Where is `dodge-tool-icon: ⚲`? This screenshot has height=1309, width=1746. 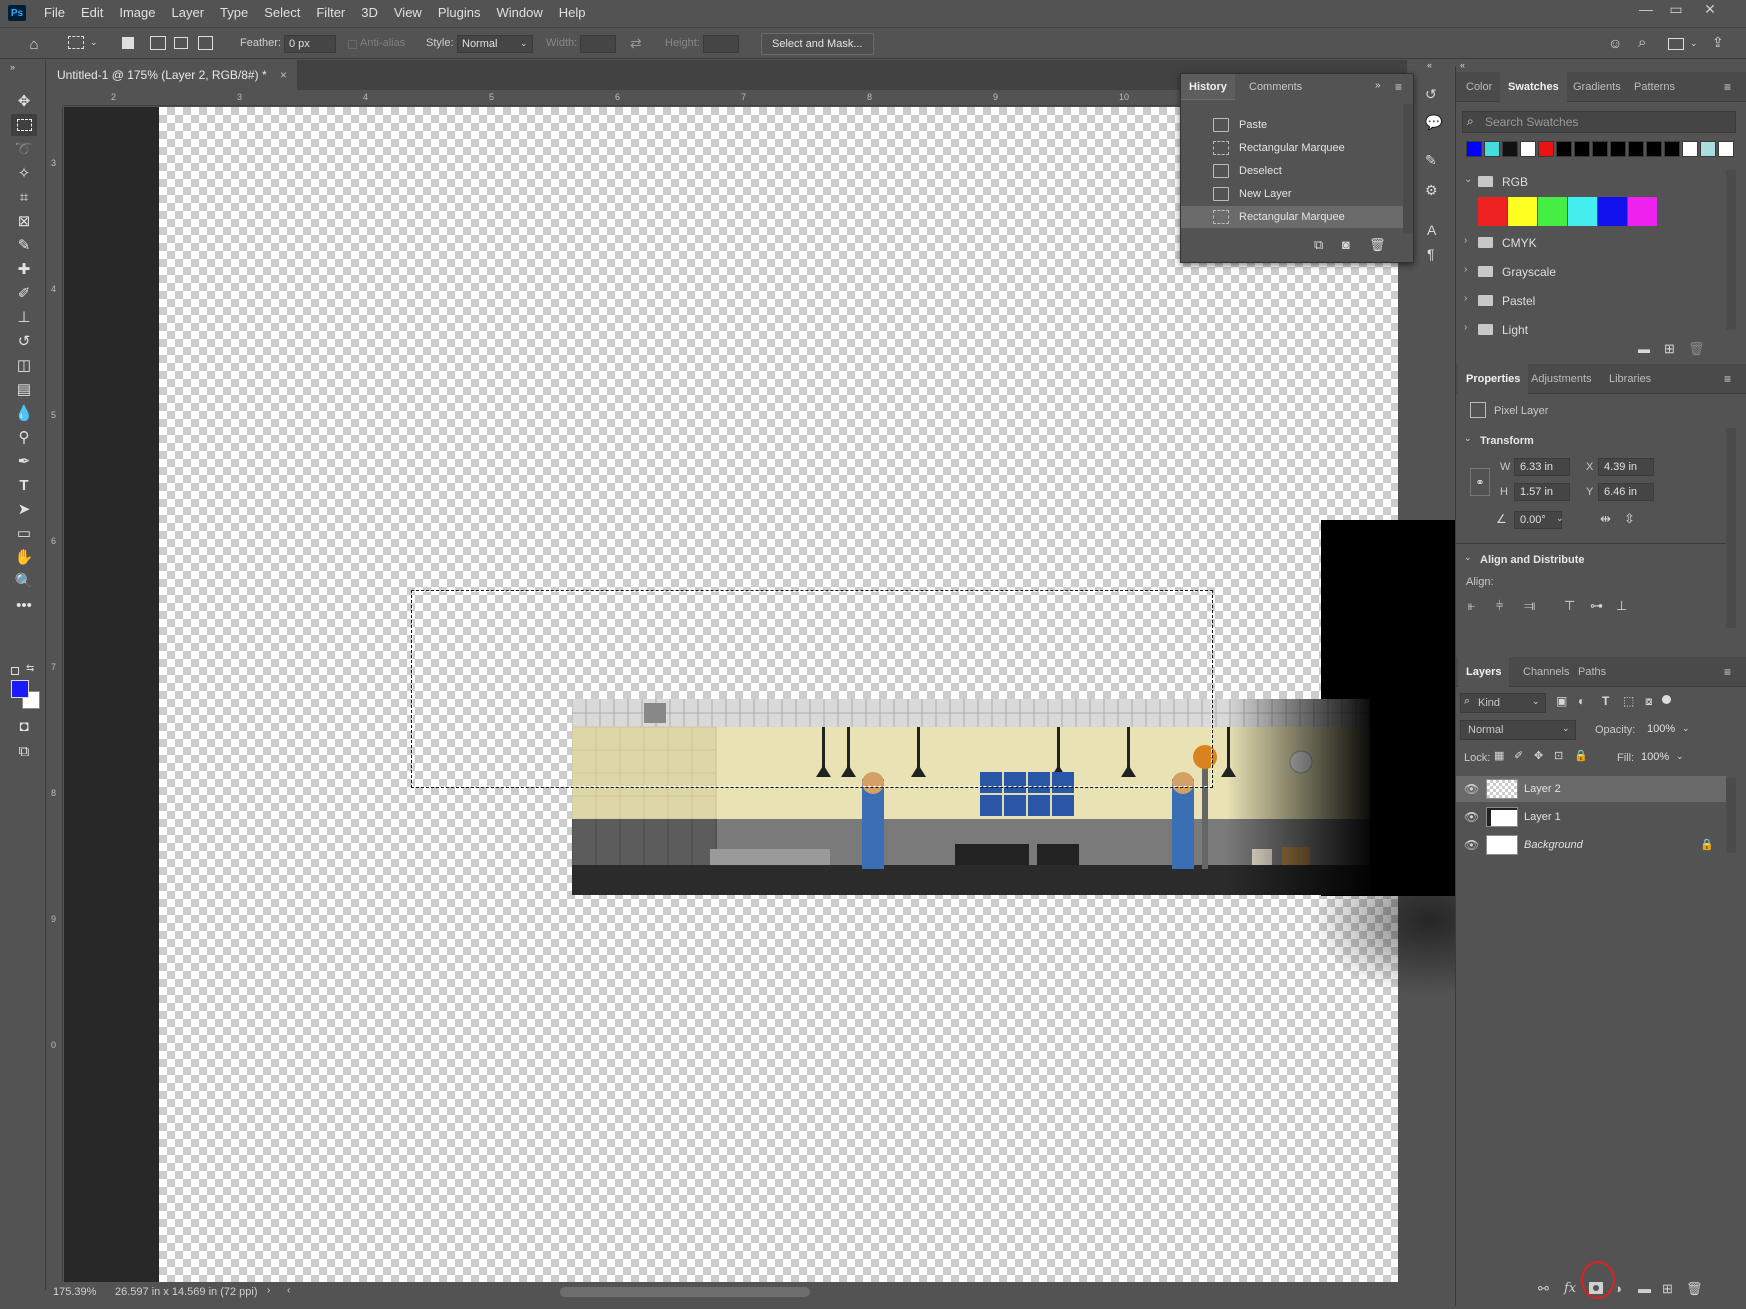 dodge-tool-icon: ⚲ is located at coordinates (24, 437).